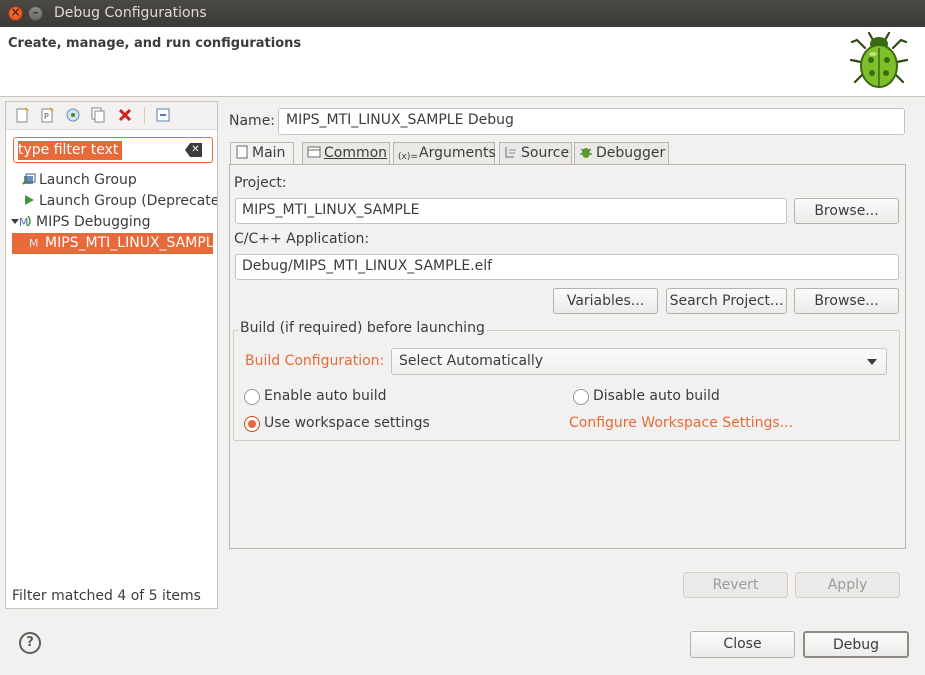  What do you see at coordinates (302, 239) in the screenshot?
I see `application-label: C/C++ Application:` at bounding box center [302, 239].